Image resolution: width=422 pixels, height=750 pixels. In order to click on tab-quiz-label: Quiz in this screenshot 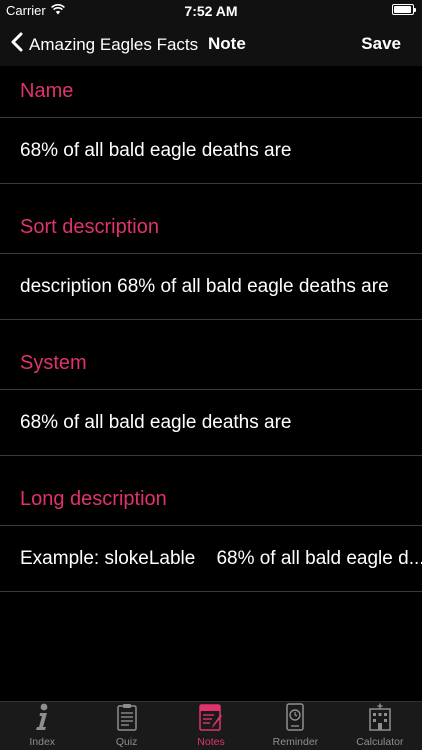, I will do `click(126, 742)`.